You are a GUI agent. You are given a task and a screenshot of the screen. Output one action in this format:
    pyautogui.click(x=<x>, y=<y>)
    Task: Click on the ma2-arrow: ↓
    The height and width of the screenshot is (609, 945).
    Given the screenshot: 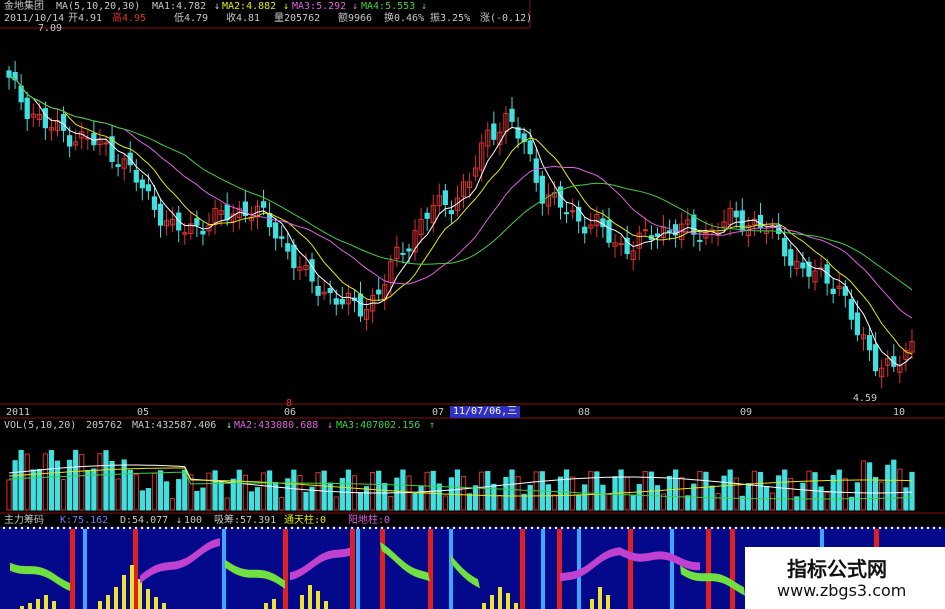 What is the action you would take?
    pyautogui.click(x=286, y=6)
    